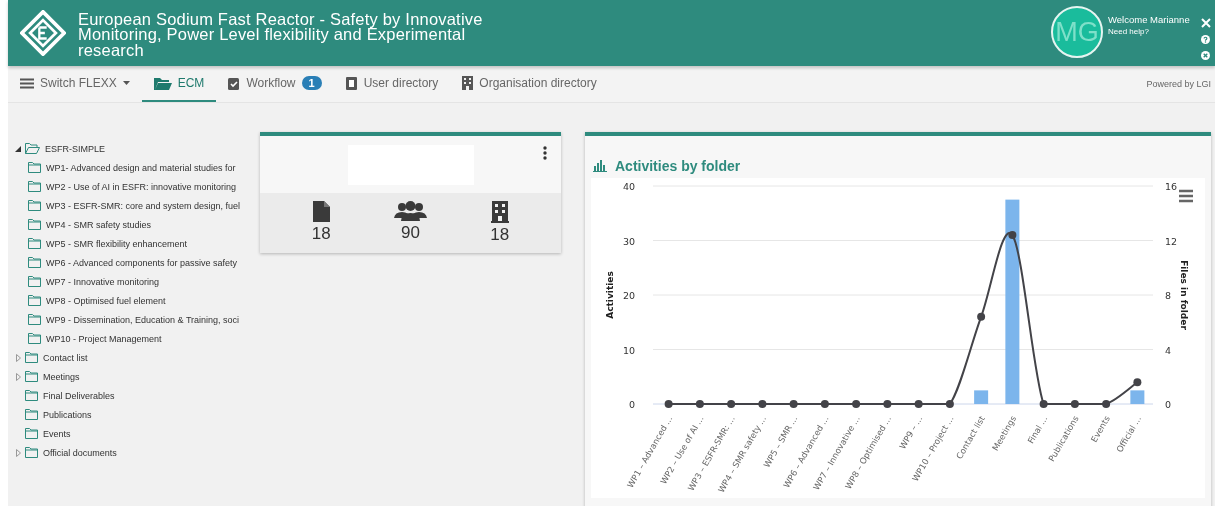  Describe the element at coordinates (135, 395) in the screenshot. I see `tree-item: Final Deliverables` at that location.